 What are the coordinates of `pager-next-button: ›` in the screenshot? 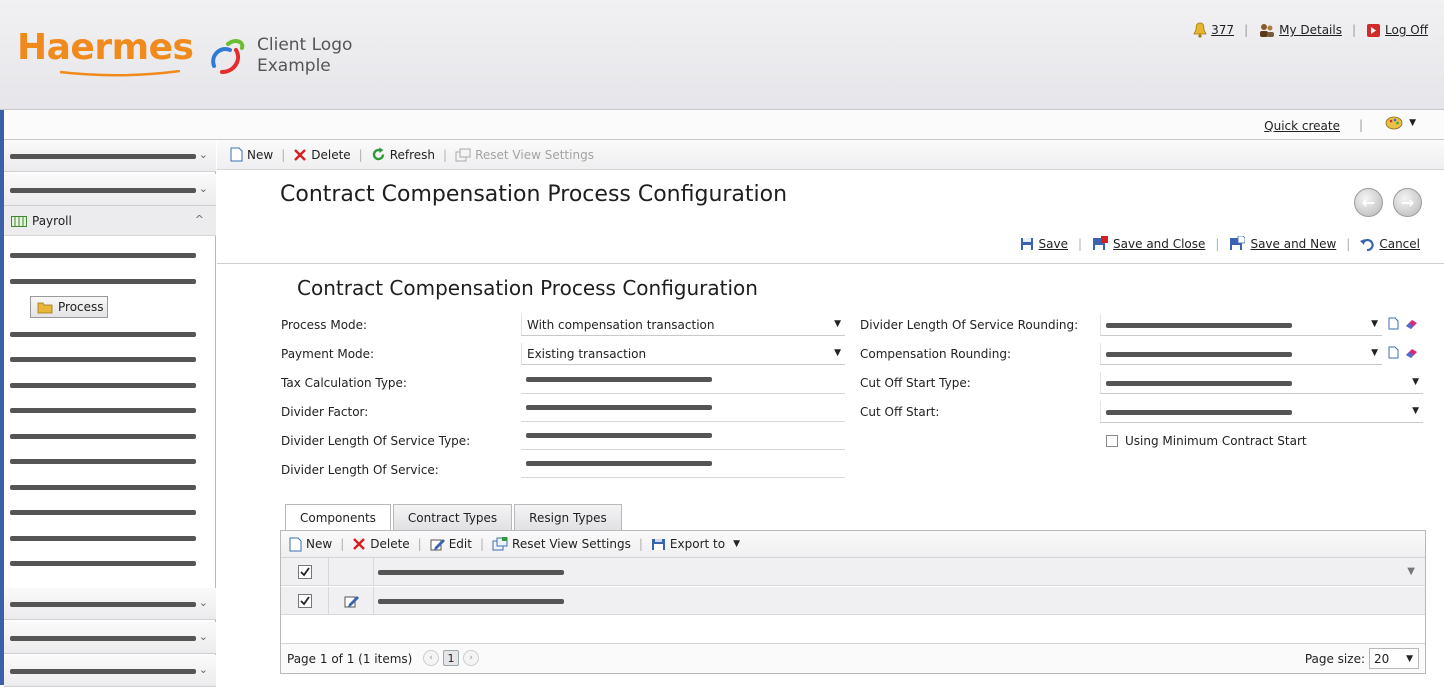 It's located at (471, 658).